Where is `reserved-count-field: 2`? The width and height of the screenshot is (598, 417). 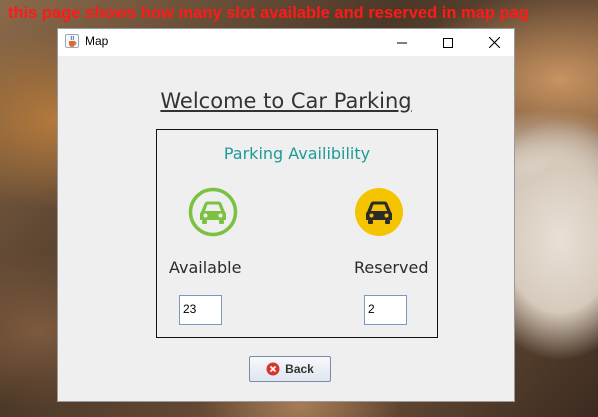 reserved-count-field: 2 is located at coordinates (385, 310).